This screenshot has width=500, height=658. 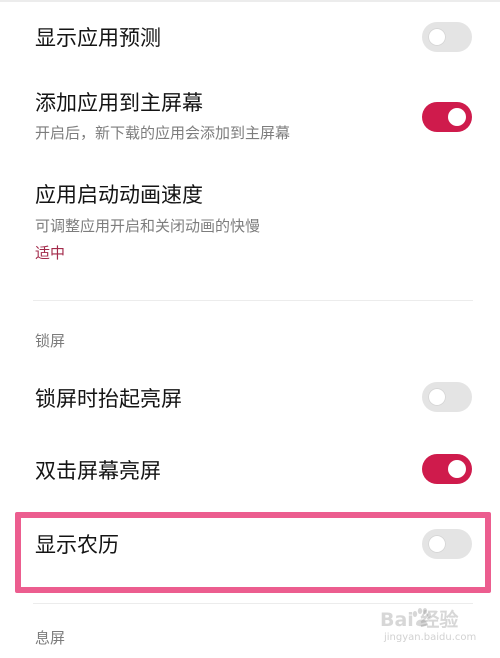 What do you see at coordinates (250, 40) in the screenshot?
I see `setting-row-app-prediction: 显示应用预测` at bounding box center [250, 40].